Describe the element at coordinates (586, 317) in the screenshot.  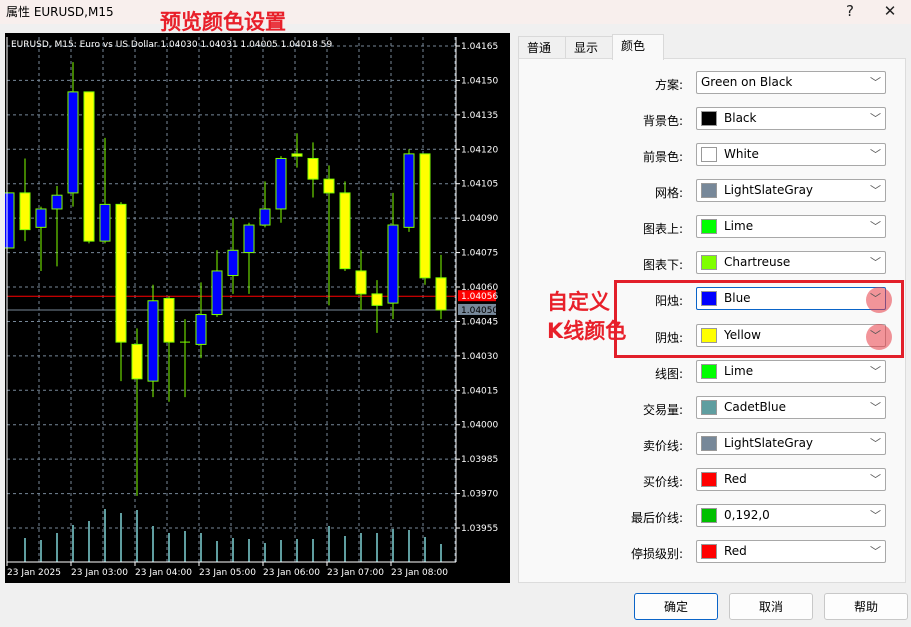
I see `annotation-custom: 自定义 K线颜色` at that location.